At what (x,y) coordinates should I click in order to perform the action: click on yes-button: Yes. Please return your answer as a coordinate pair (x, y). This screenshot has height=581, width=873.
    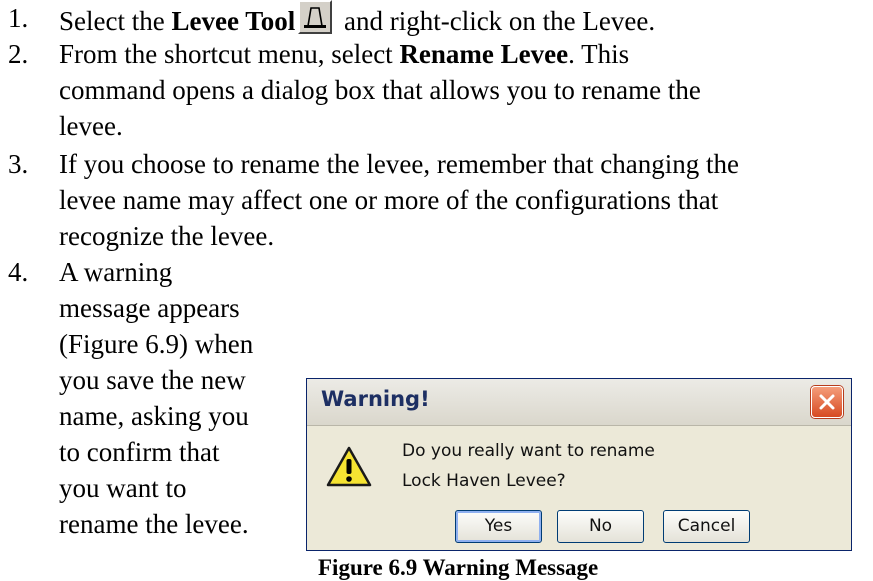
    Looking at the image, I should click on (498, 526).